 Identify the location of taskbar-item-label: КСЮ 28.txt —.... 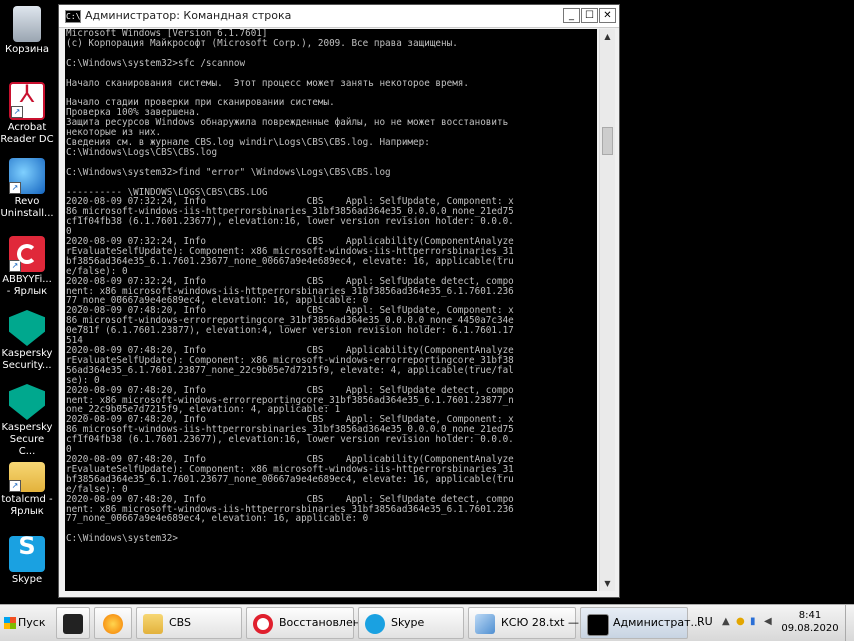
(545, 622).